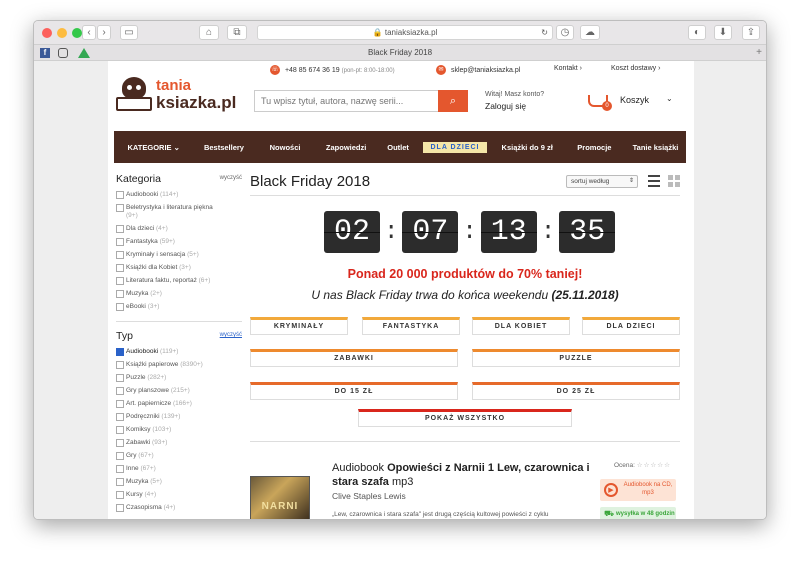 This screenshot has height=561, width=800. What do you see at coordinates (299, 326) in the screenshot?
I see `category-button-crime: KRYMINAŁY` at bounding box center [299, 326].